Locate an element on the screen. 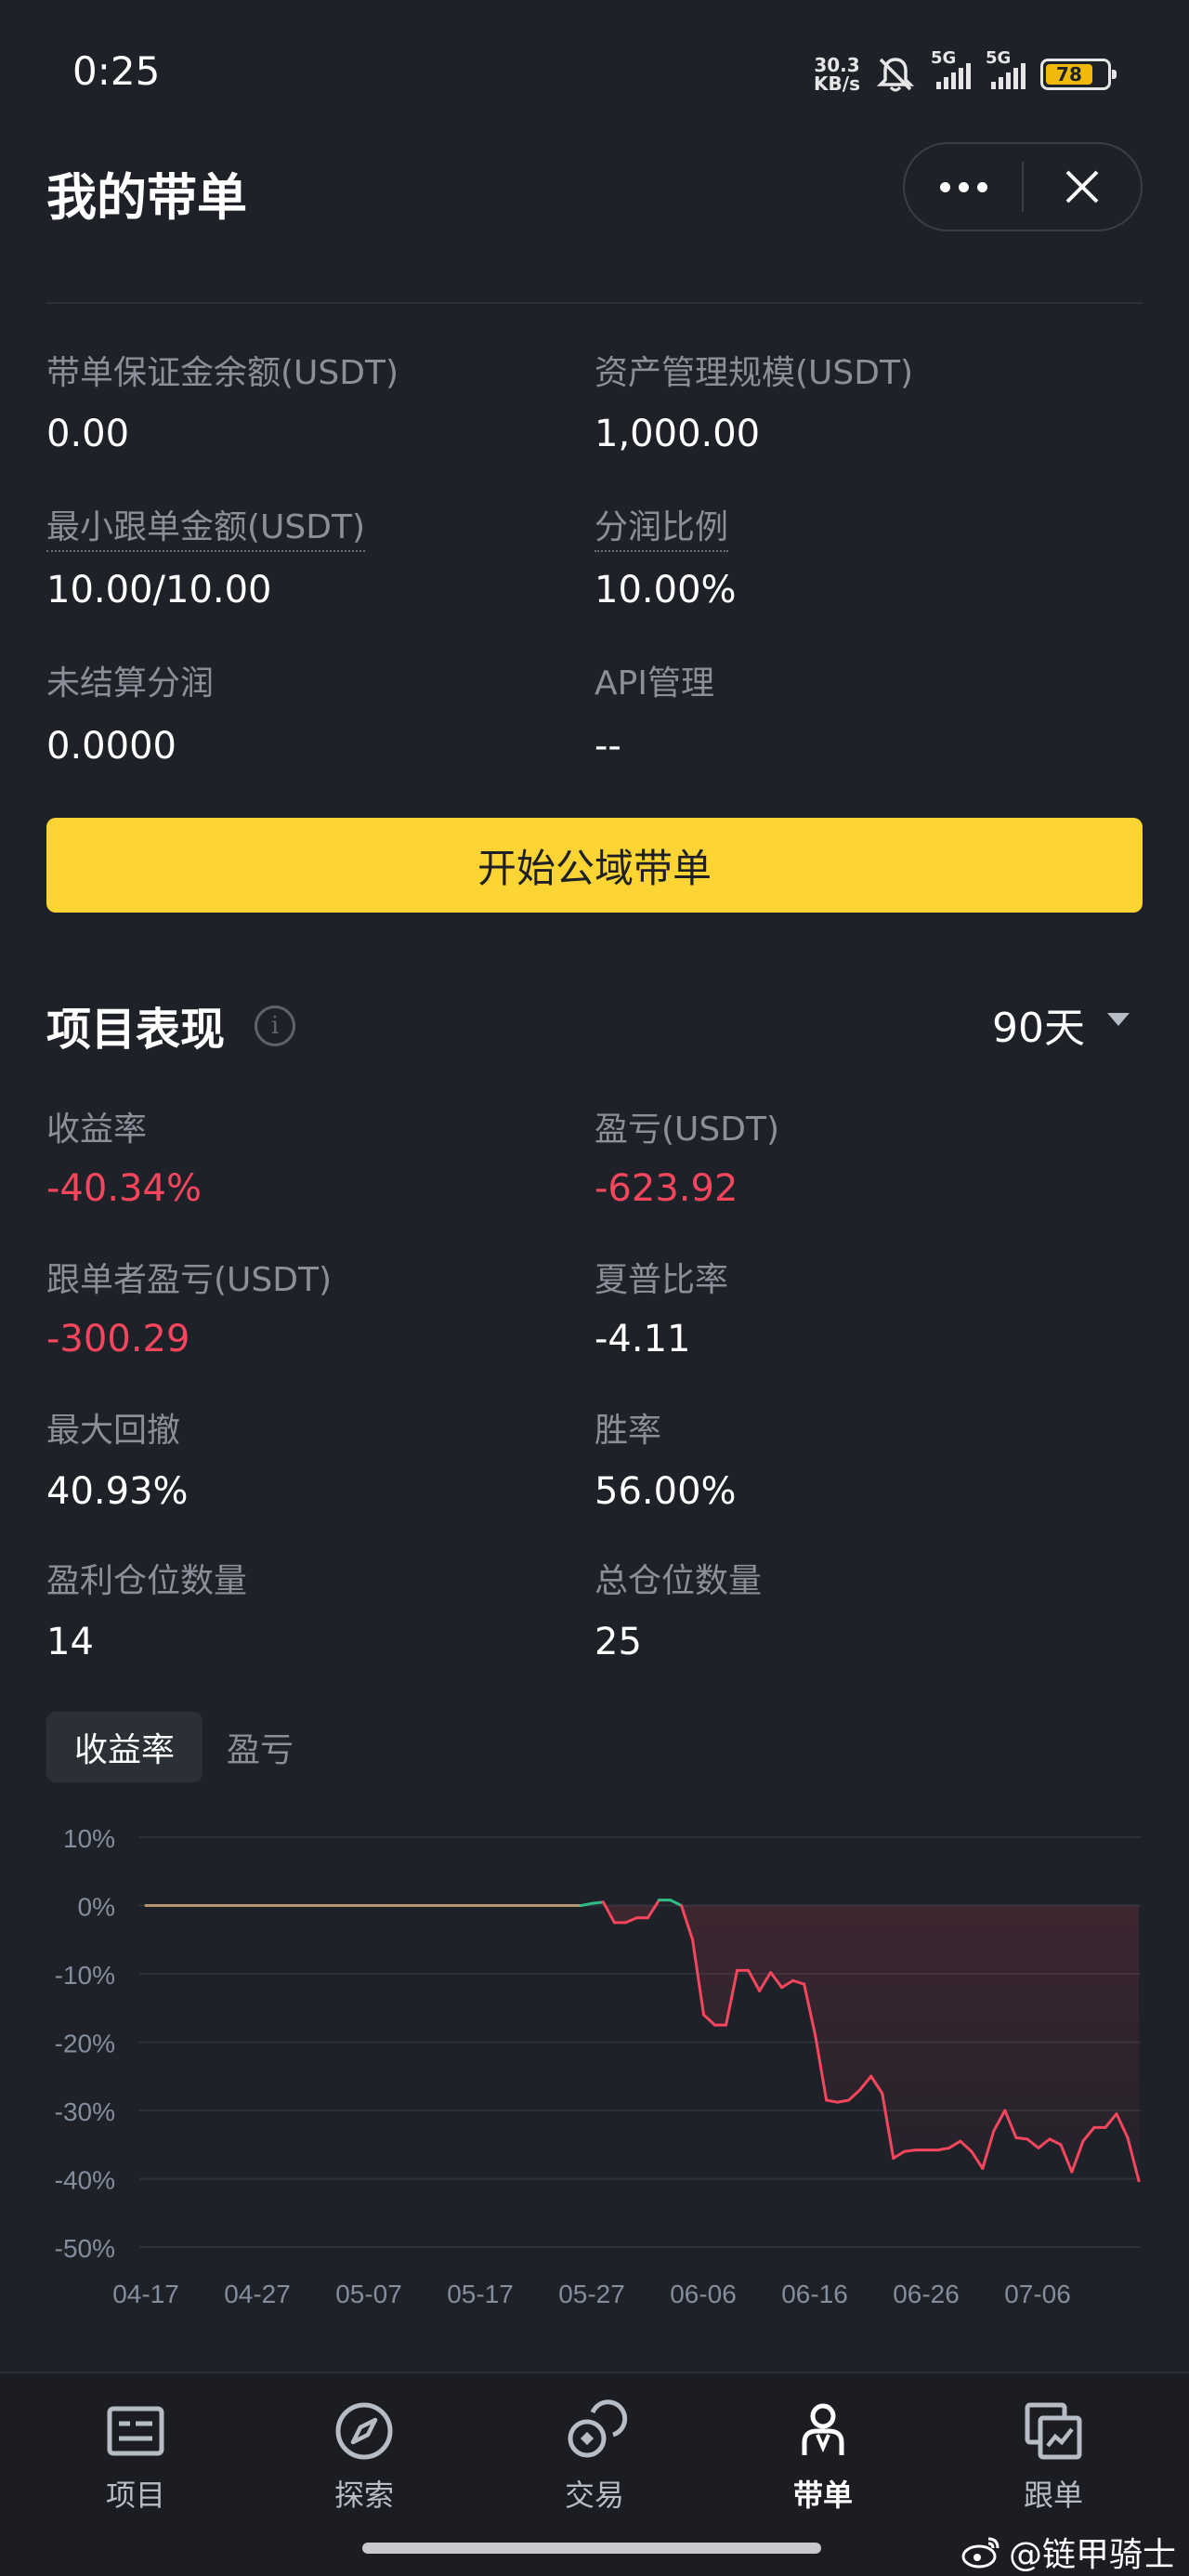 The image size is (1189, 2576). win-rate-value: 56.00% is located at coordinates (666, 1491).